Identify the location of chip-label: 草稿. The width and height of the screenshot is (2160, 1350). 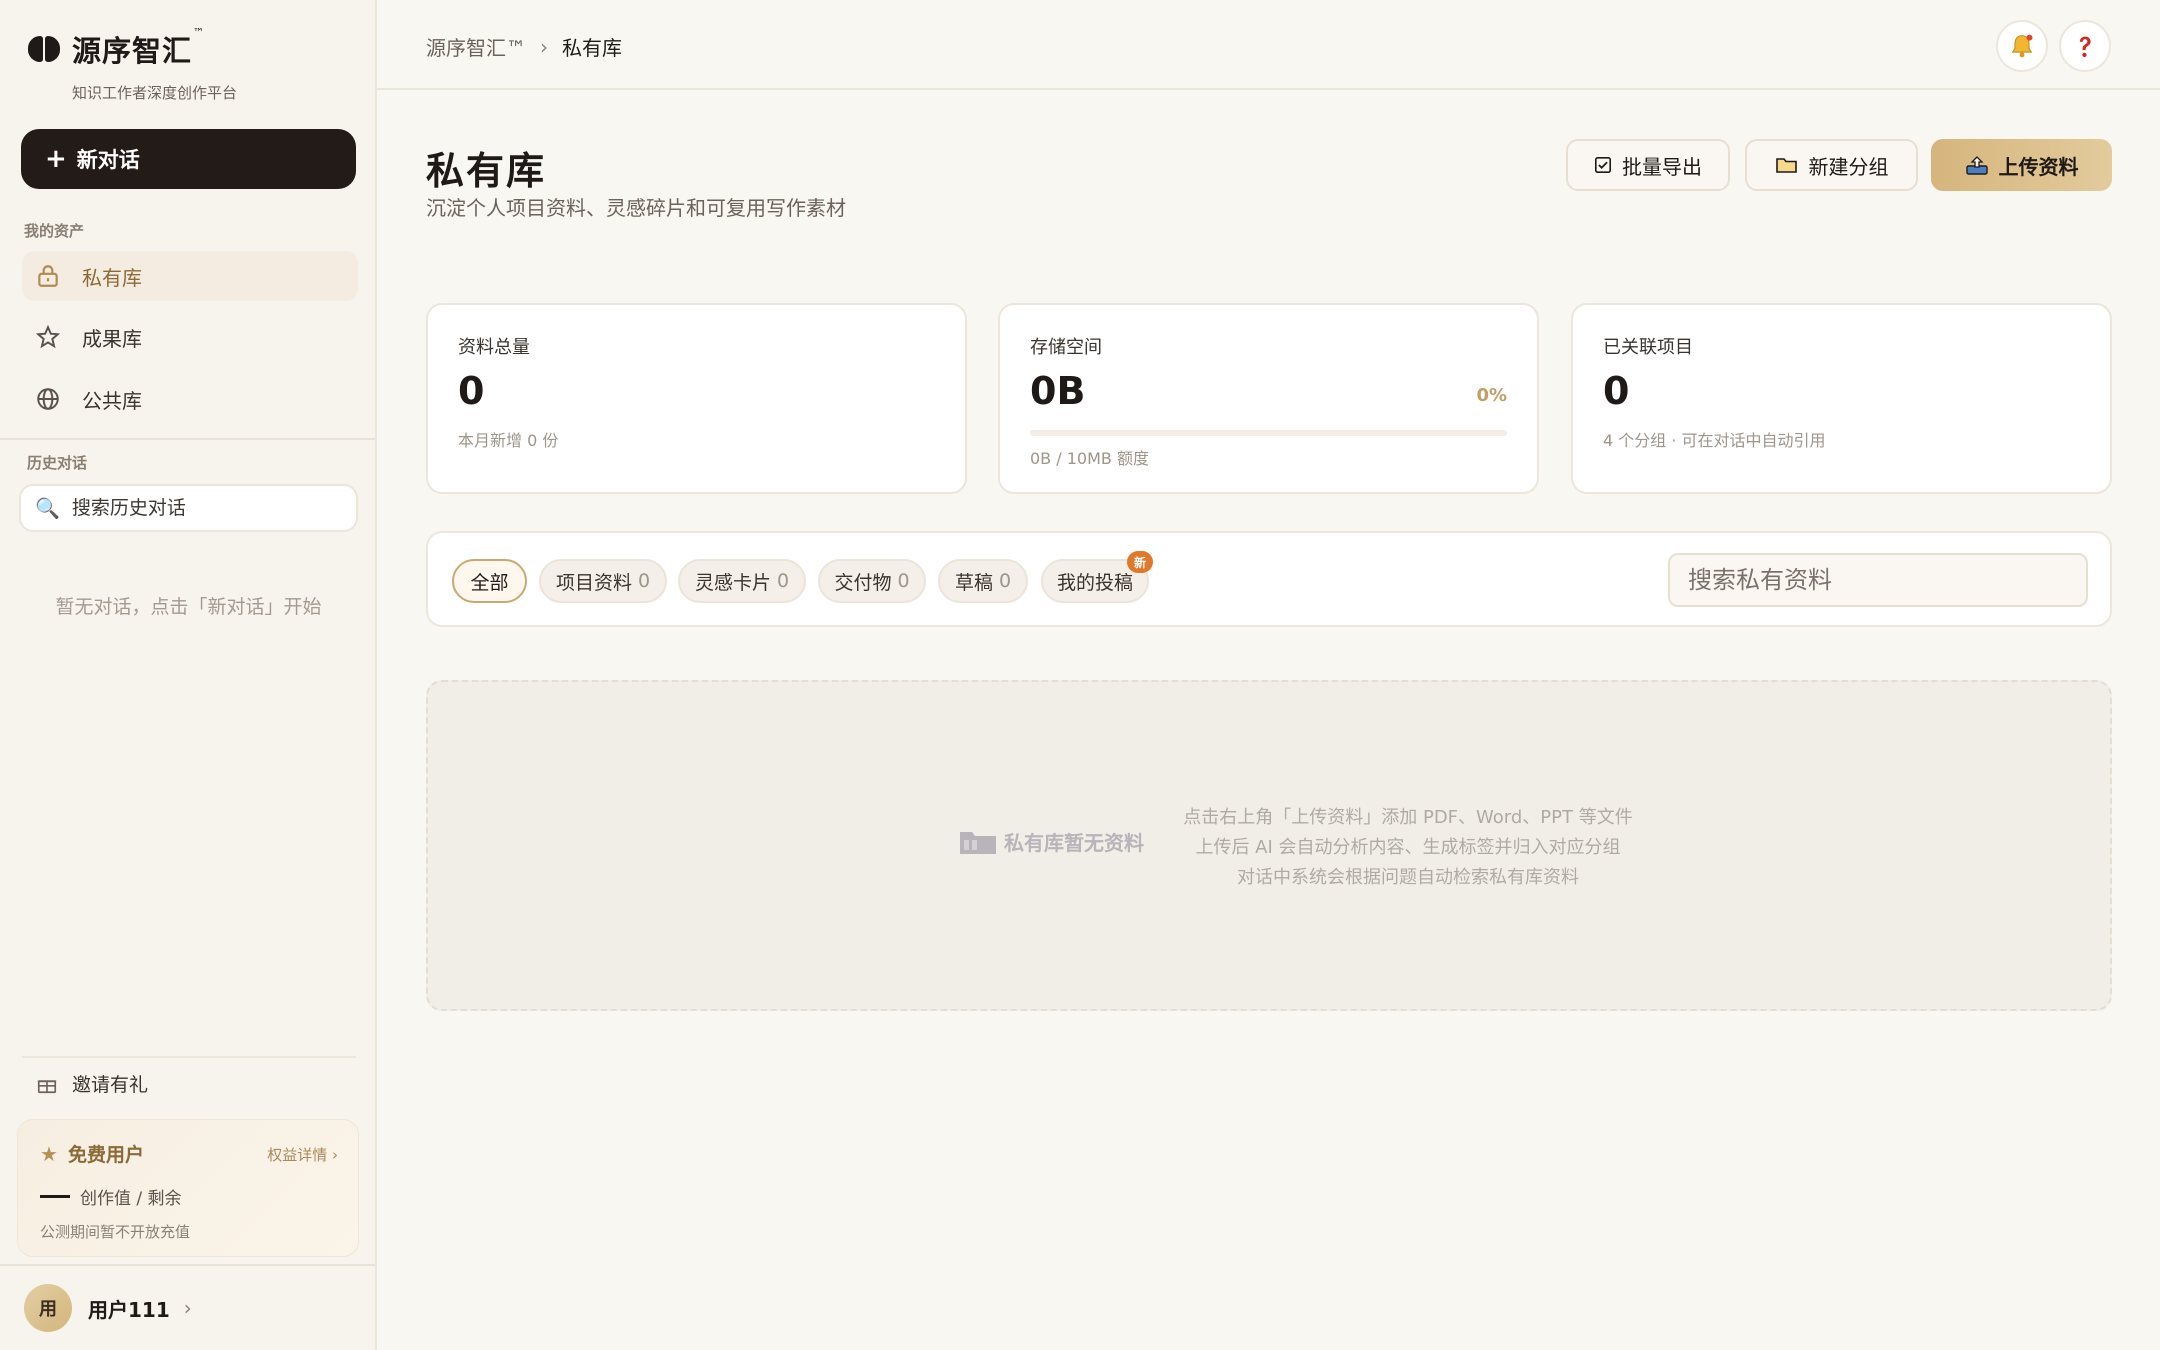
(973, 582).